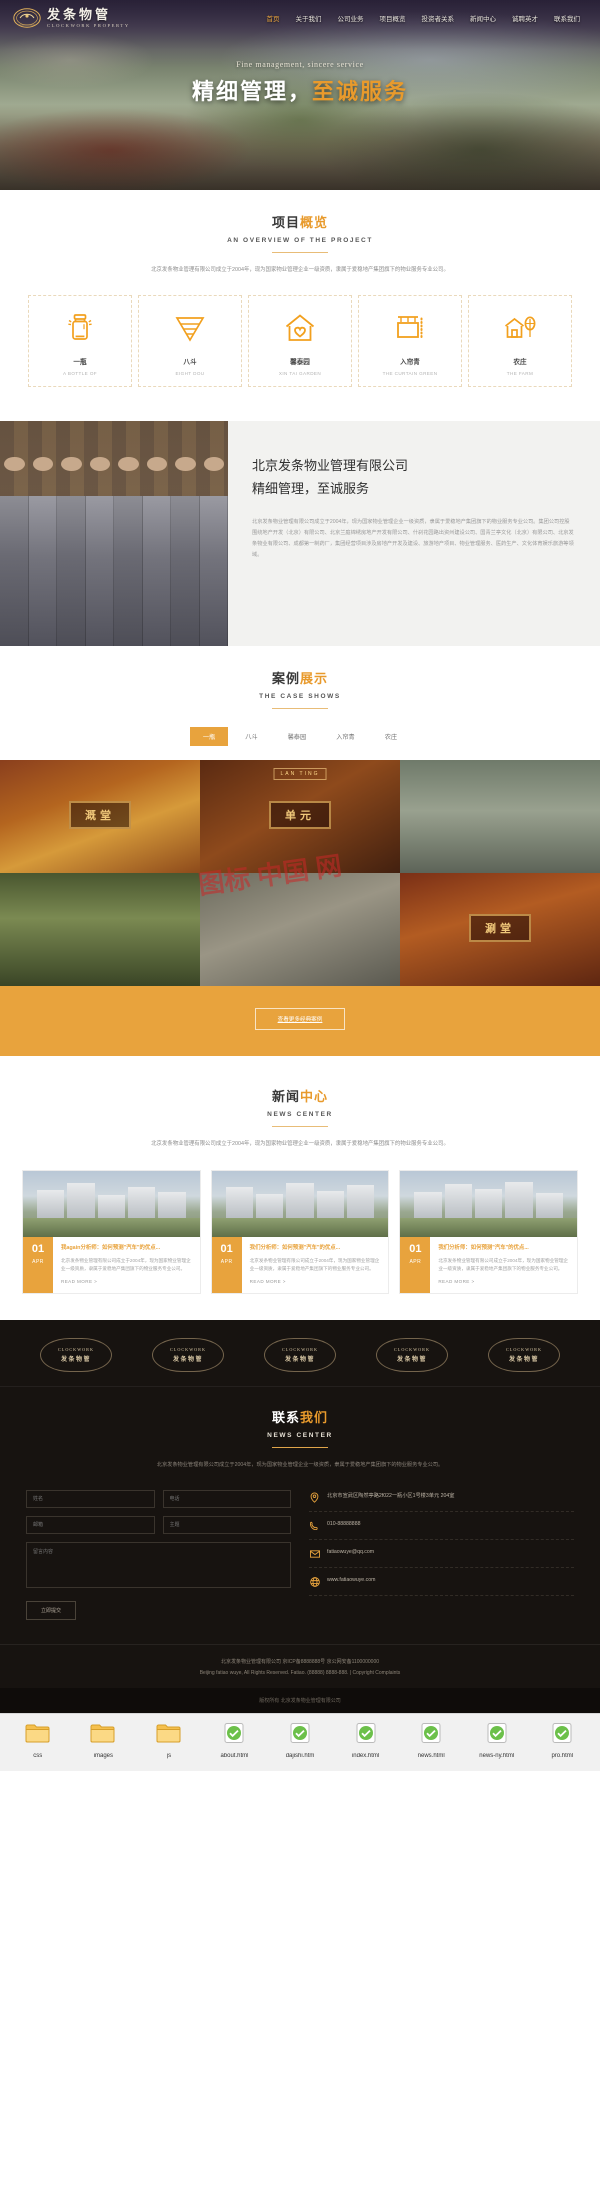  I want to click on overview-divider, so click(300, 252).